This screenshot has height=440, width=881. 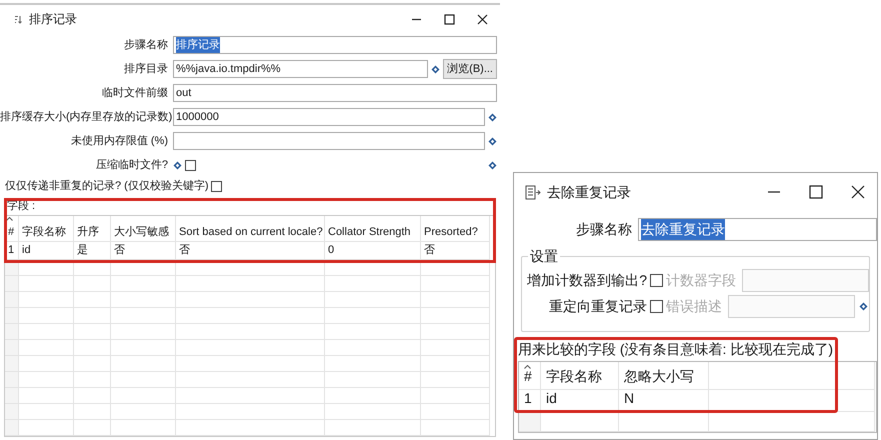 I want to click on section-title: 用来比较的字段 (没有条目意味着: 比较现在完成了), so click(x=675, y=349).